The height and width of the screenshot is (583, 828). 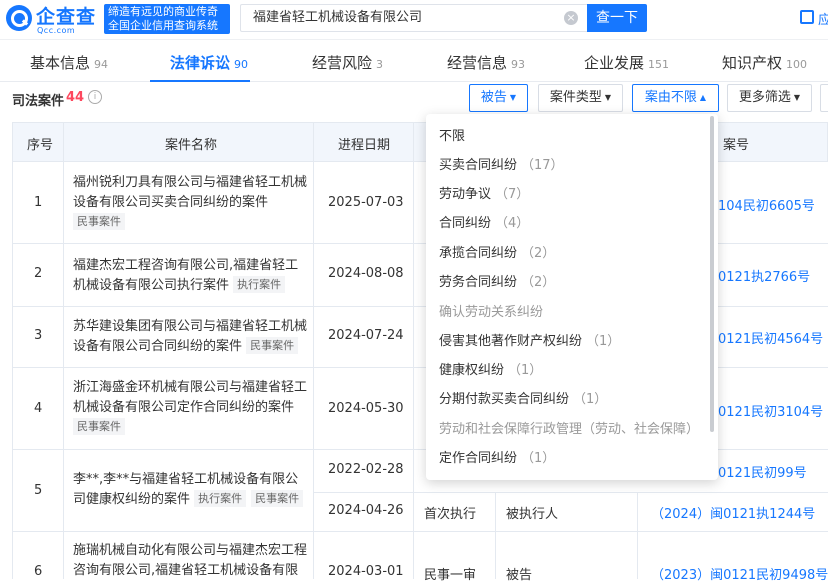 I want to click on case-name-text: 施瑞机械自动化有限公司与福建杰宏工程咨询有限公司,福建省轻工机械设备有限, so click(x=190, y=560).